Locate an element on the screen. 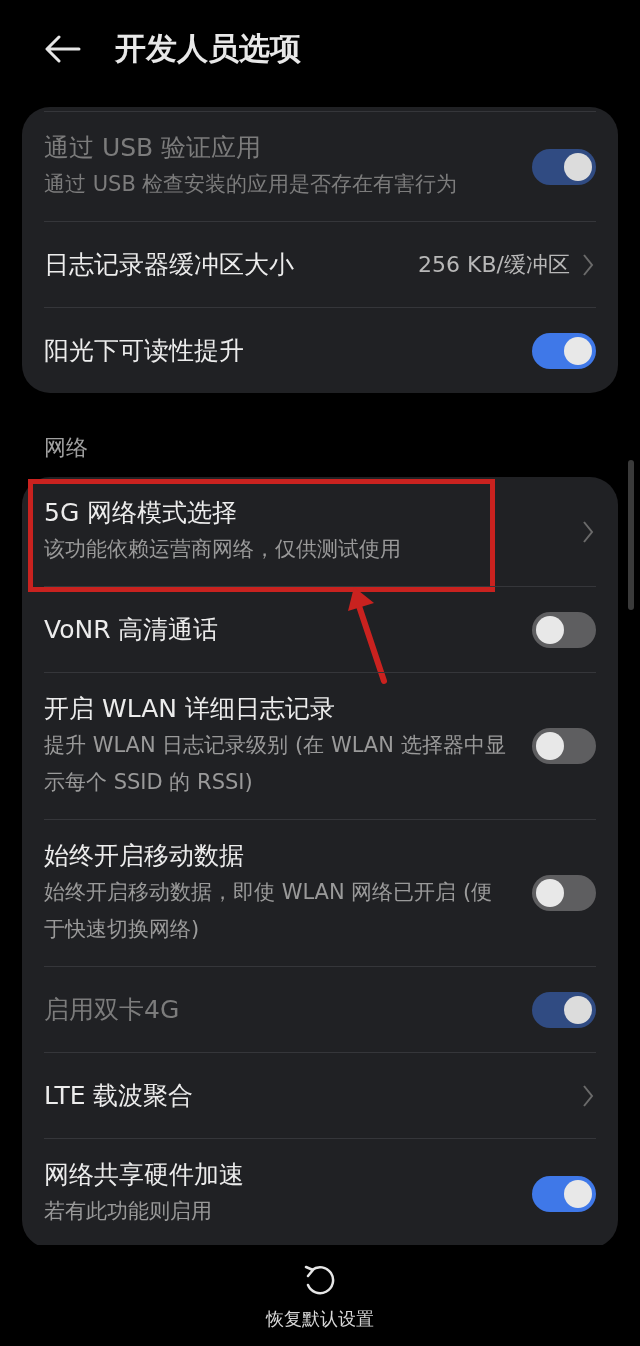  setting-description: 该功能依赖运营商网络，仅供测试使用 is located at coordinates (223, 549).